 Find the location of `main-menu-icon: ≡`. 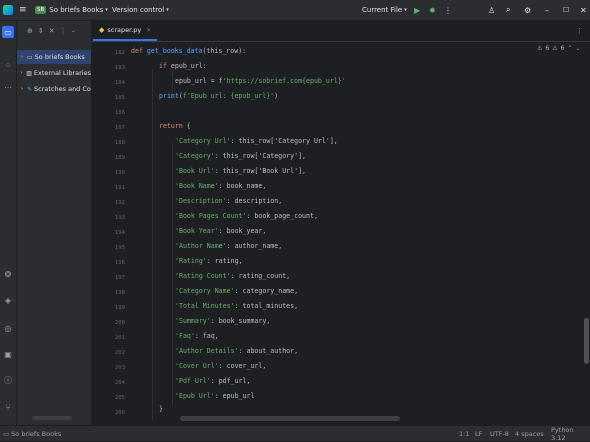

main-menu-icon: ≡ is located at coordinates (23, 10).